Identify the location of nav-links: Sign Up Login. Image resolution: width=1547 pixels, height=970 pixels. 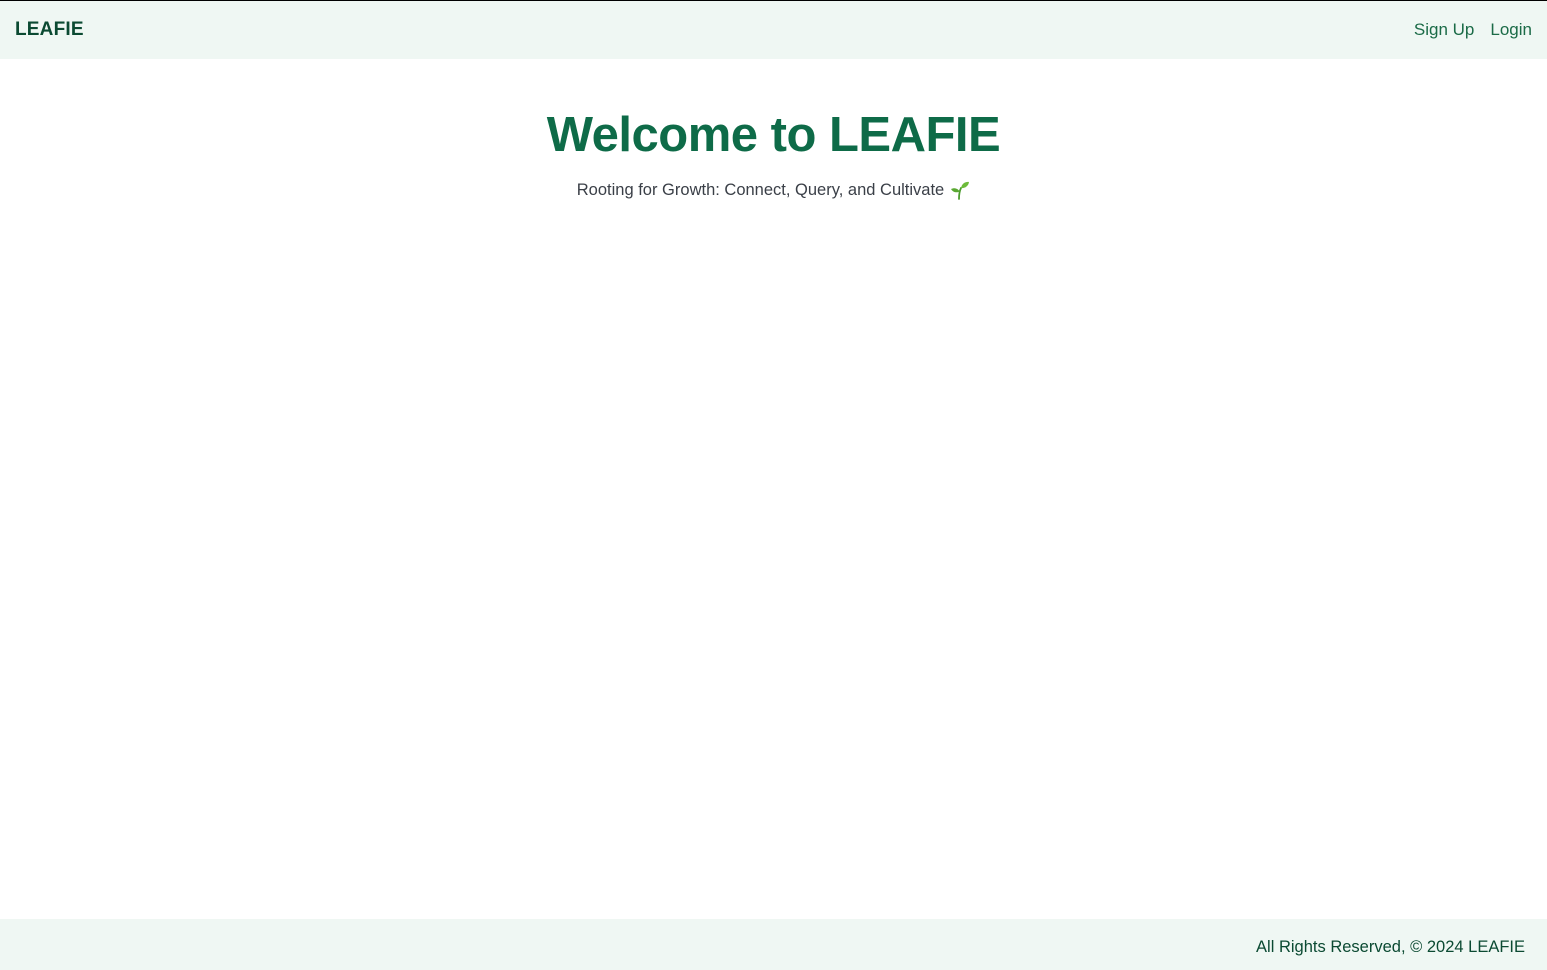
(1473, 30).